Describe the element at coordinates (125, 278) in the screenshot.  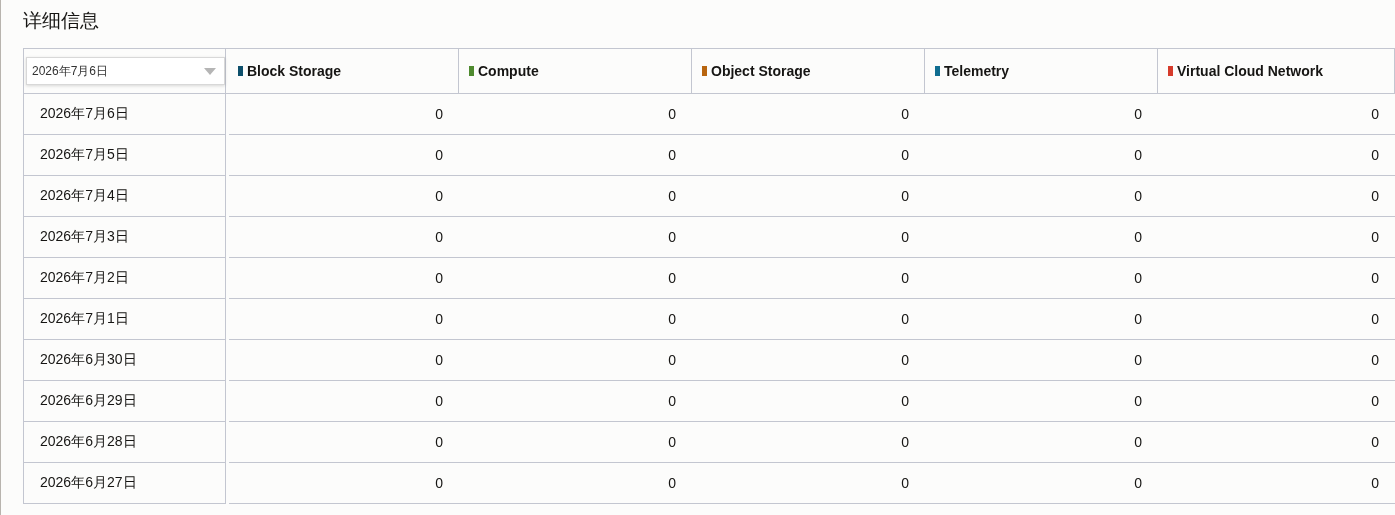
I see `date-cell: 2026年7月2日` at that location.